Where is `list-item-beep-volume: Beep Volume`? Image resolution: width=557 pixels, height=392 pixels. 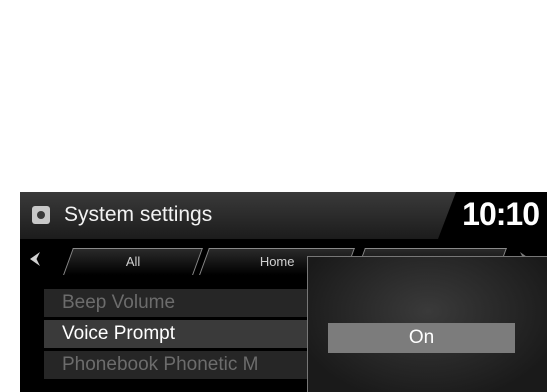
list-item-beep-volume: Beep Volume is located at coordinates (184, 303).